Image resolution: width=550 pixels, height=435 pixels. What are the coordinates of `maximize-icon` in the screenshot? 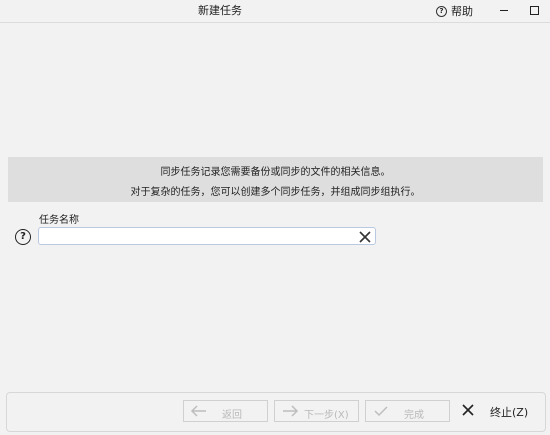 It's located at (534, 10).